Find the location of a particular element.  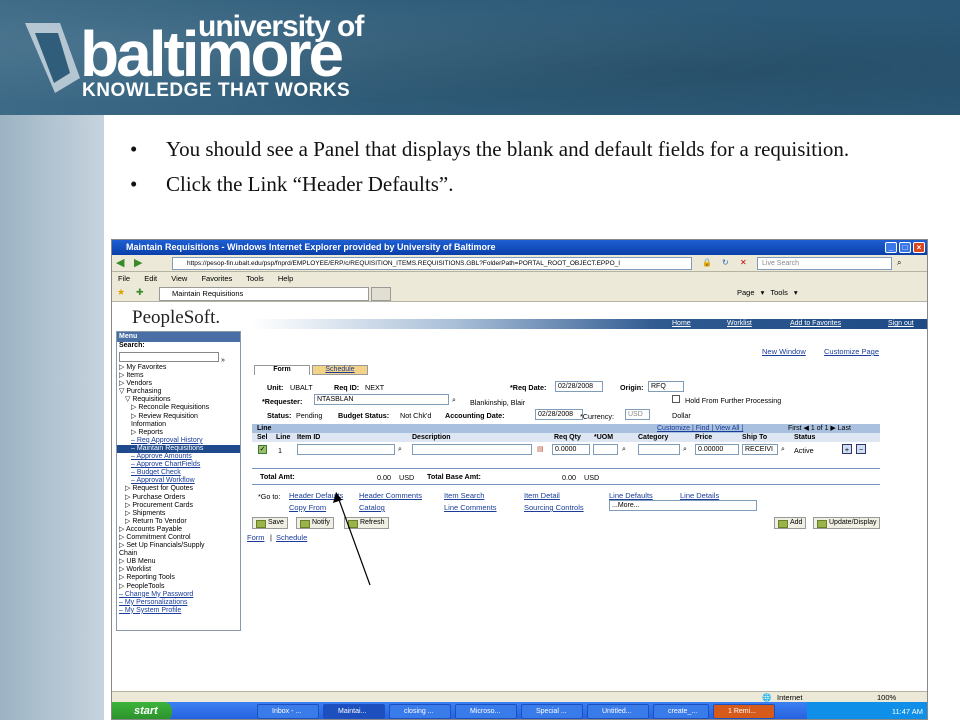

nav-add-favorites: Add to Favorites is located at coordinates (815, 324).